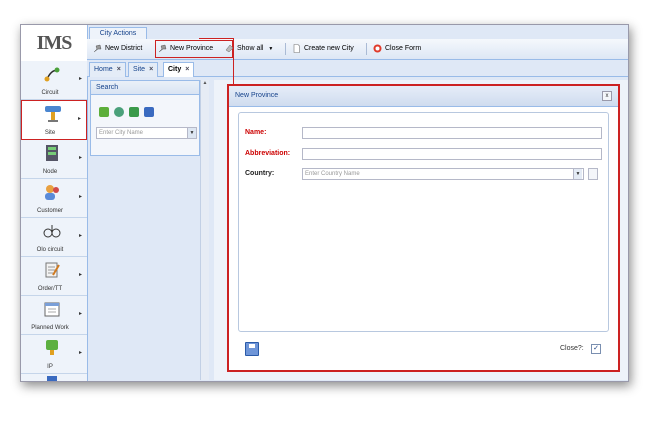 The image size is (670, 423). I want to click on scroll-up-icon: ▲, so click(205, 84).